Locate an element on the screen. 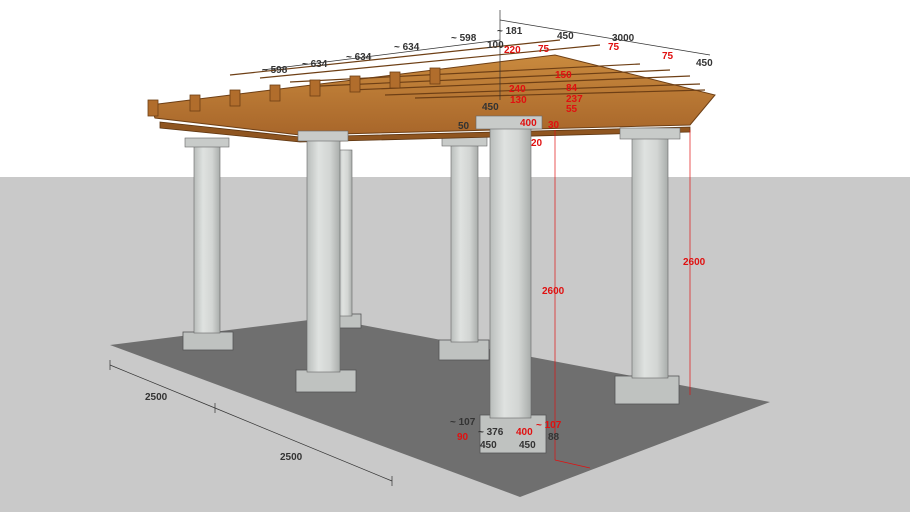 The height and width of the screenshot is (512, 910). dim-75a: 75 is located at coordinates (544, 49).